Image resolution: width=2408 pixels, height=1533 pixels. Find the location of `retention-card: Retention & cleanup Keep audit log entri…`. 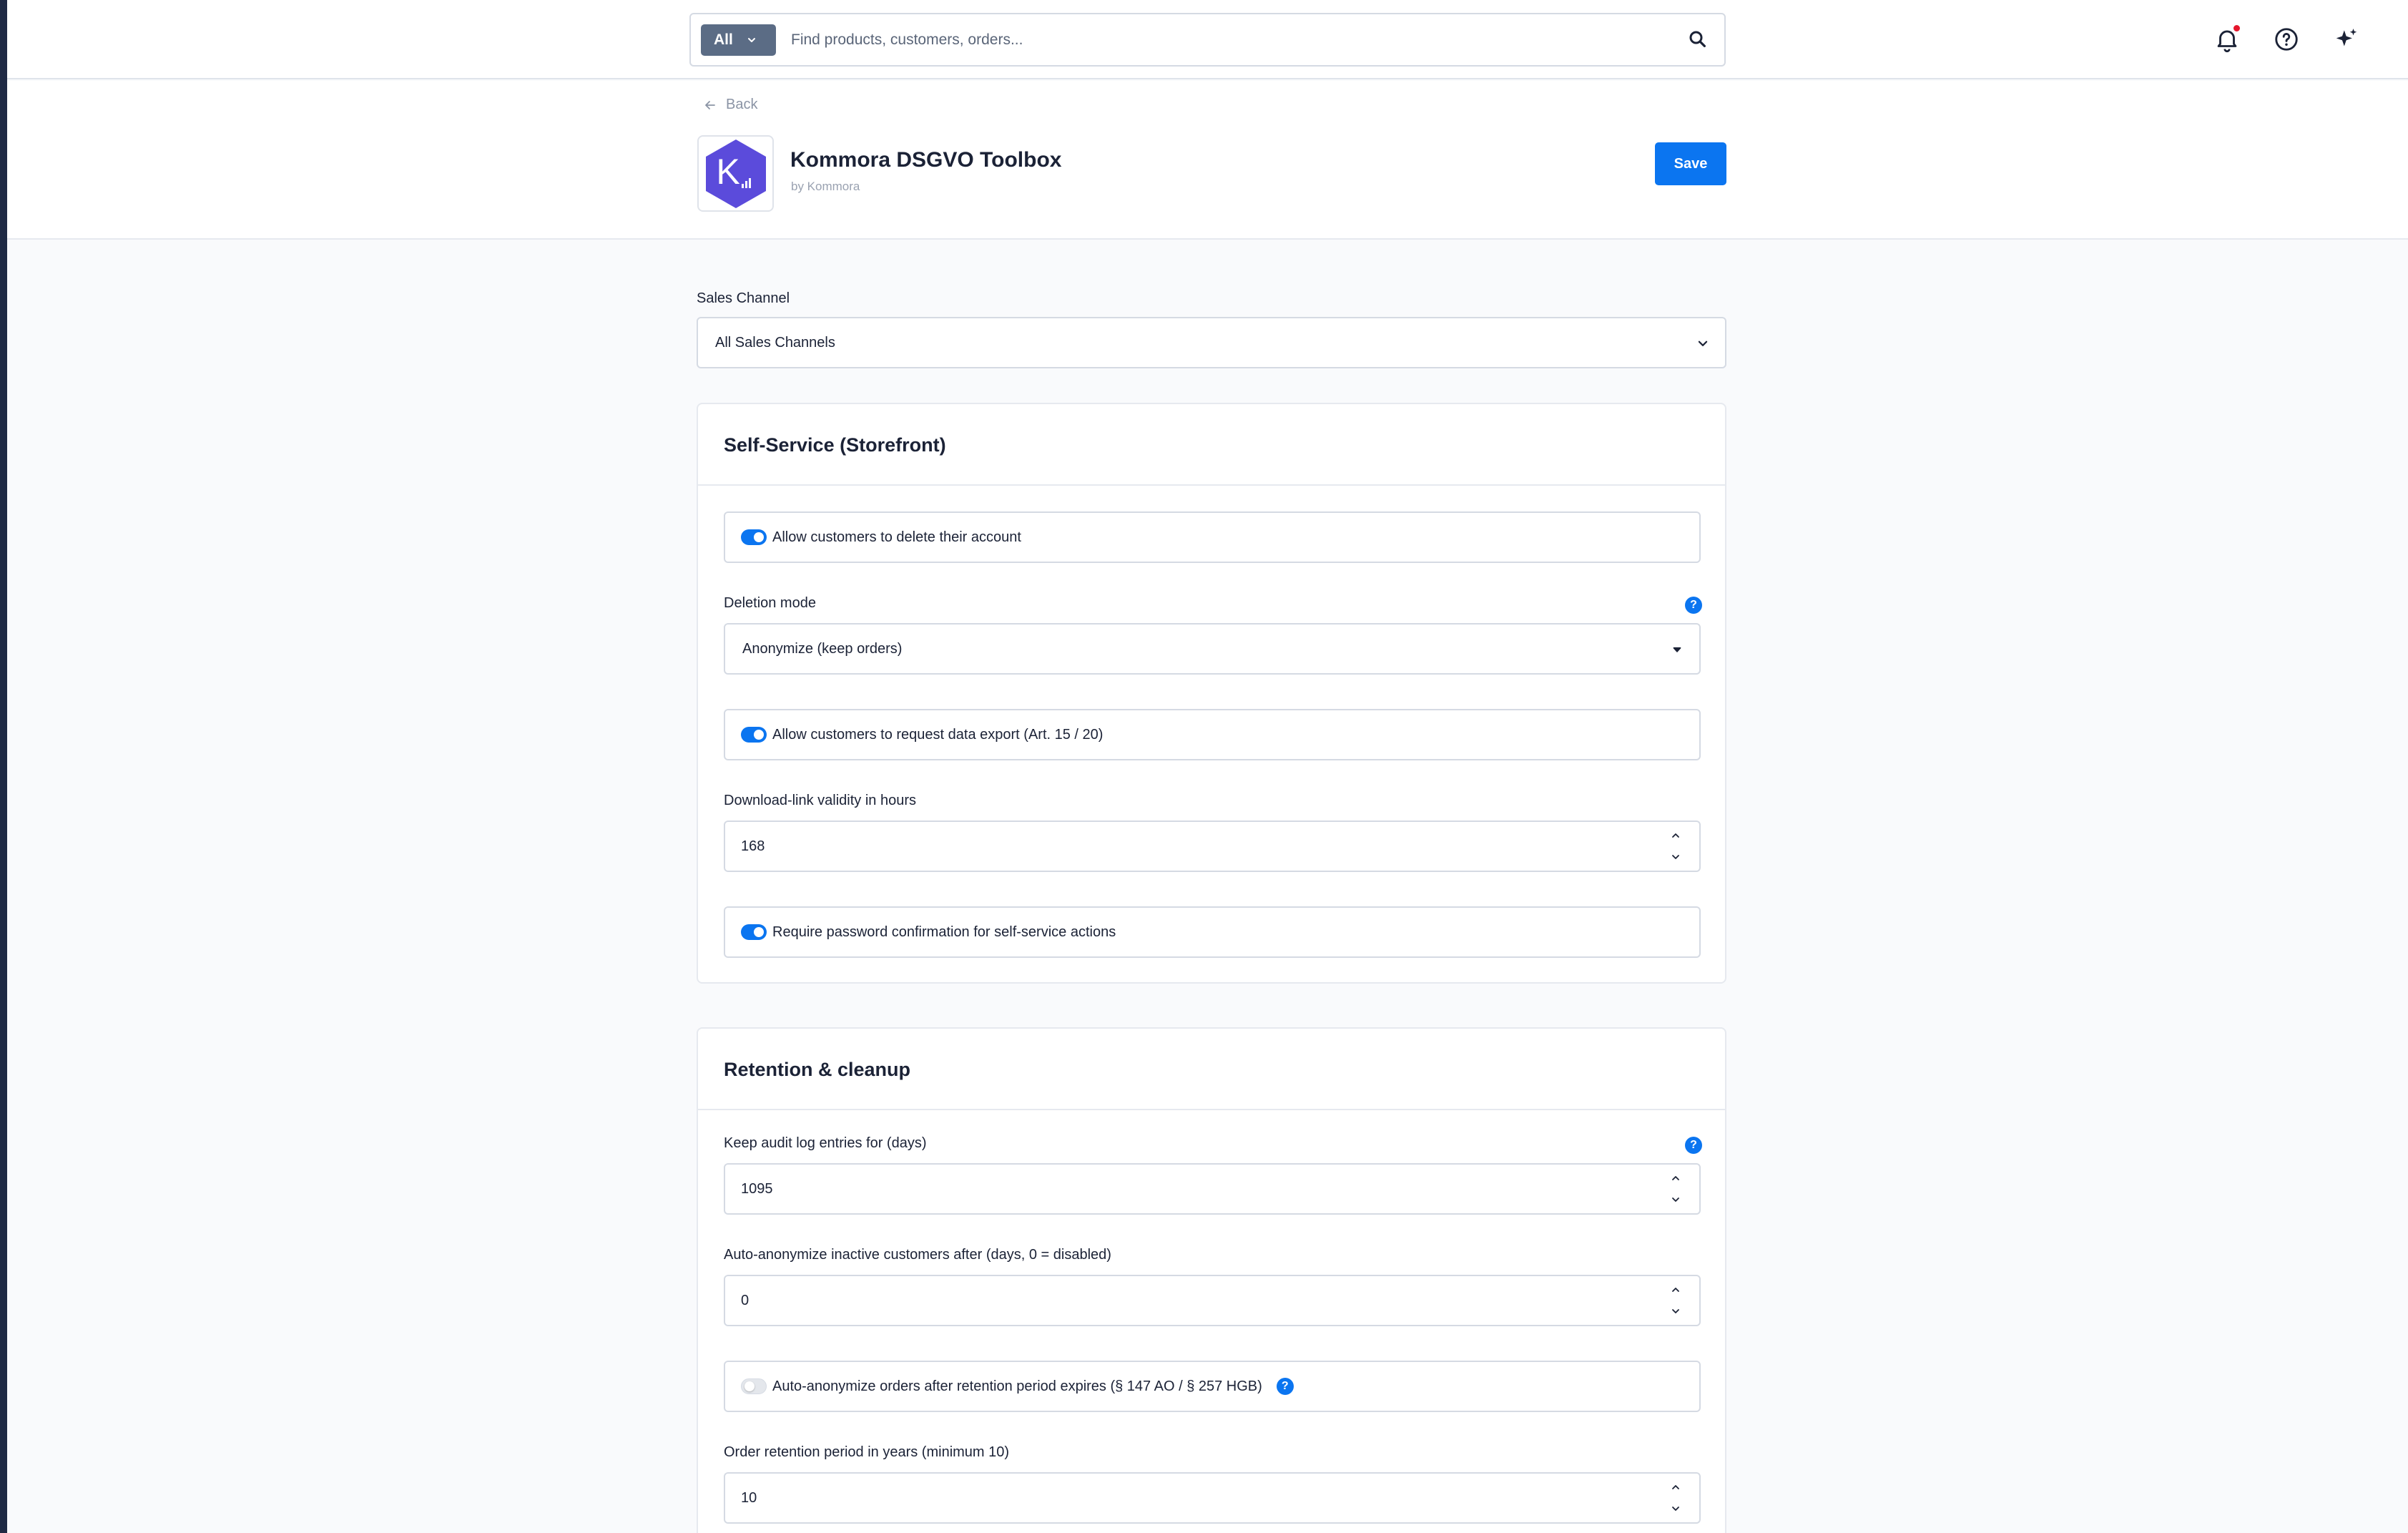

retention-card: Retention & cleanup Keep audit log entri… is located at coordinates (1212, 1280).